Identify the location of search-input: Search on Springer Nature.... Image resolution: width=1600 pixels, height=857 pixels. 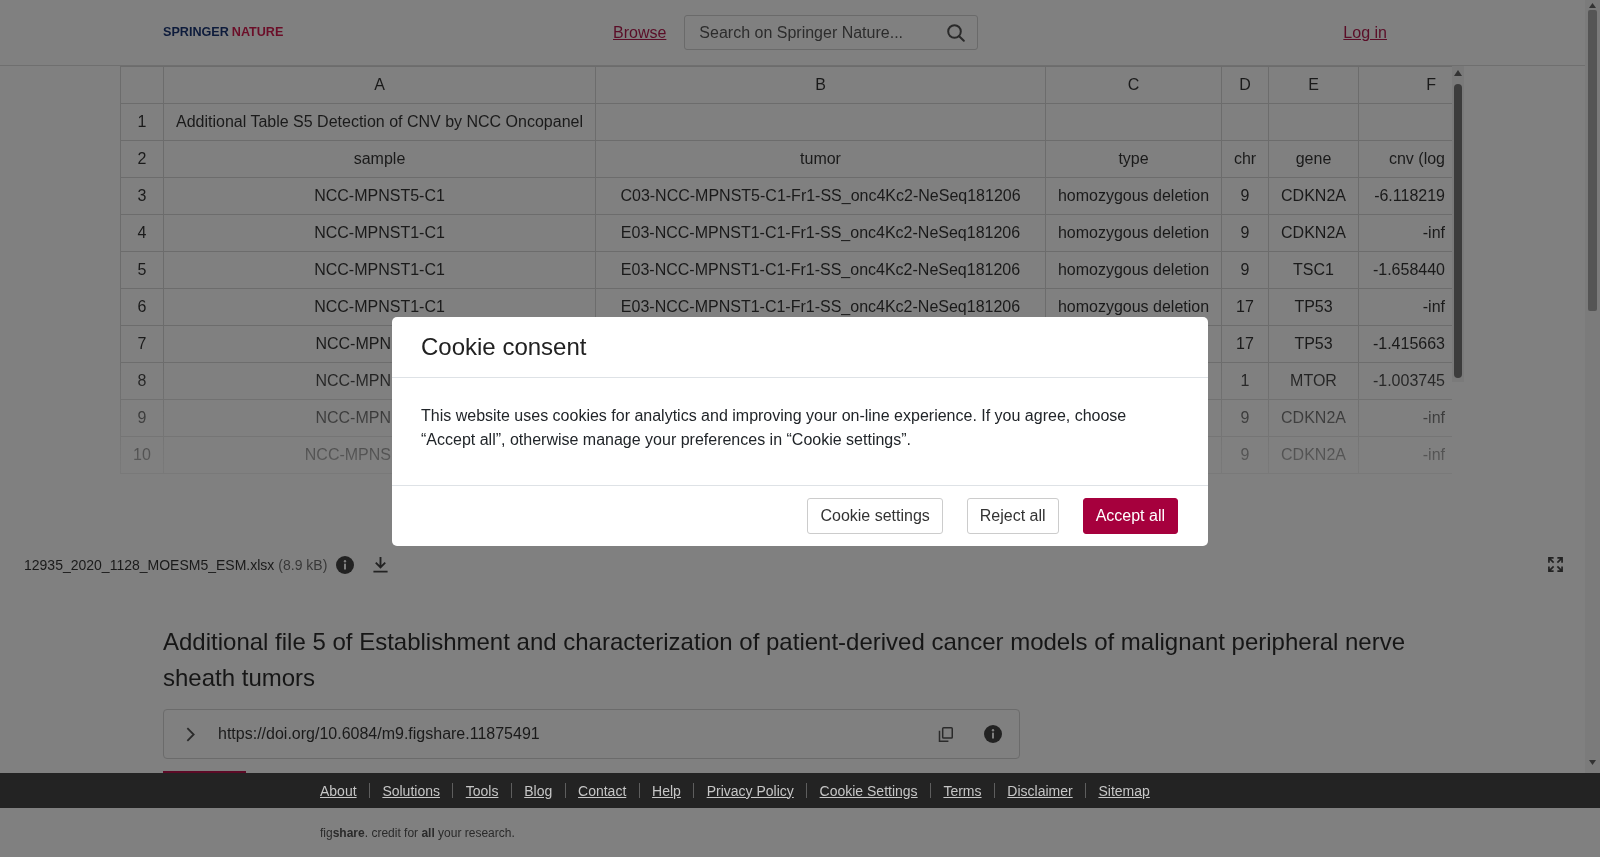
(820, 32).